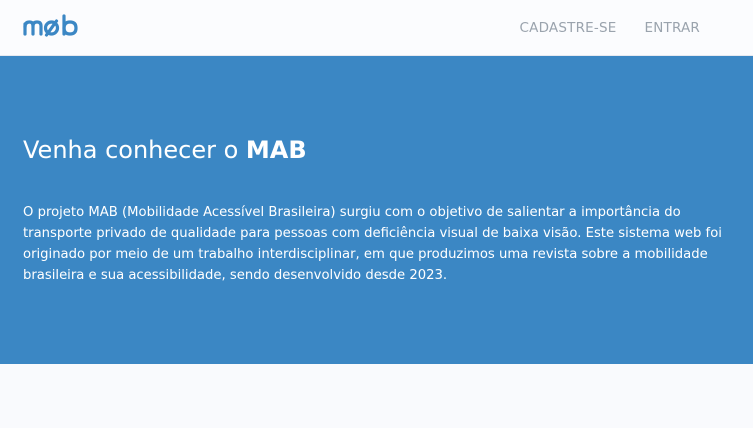  Describe the element at coordinates (376, 396) in the screenshot. I see `page-body` at that location.